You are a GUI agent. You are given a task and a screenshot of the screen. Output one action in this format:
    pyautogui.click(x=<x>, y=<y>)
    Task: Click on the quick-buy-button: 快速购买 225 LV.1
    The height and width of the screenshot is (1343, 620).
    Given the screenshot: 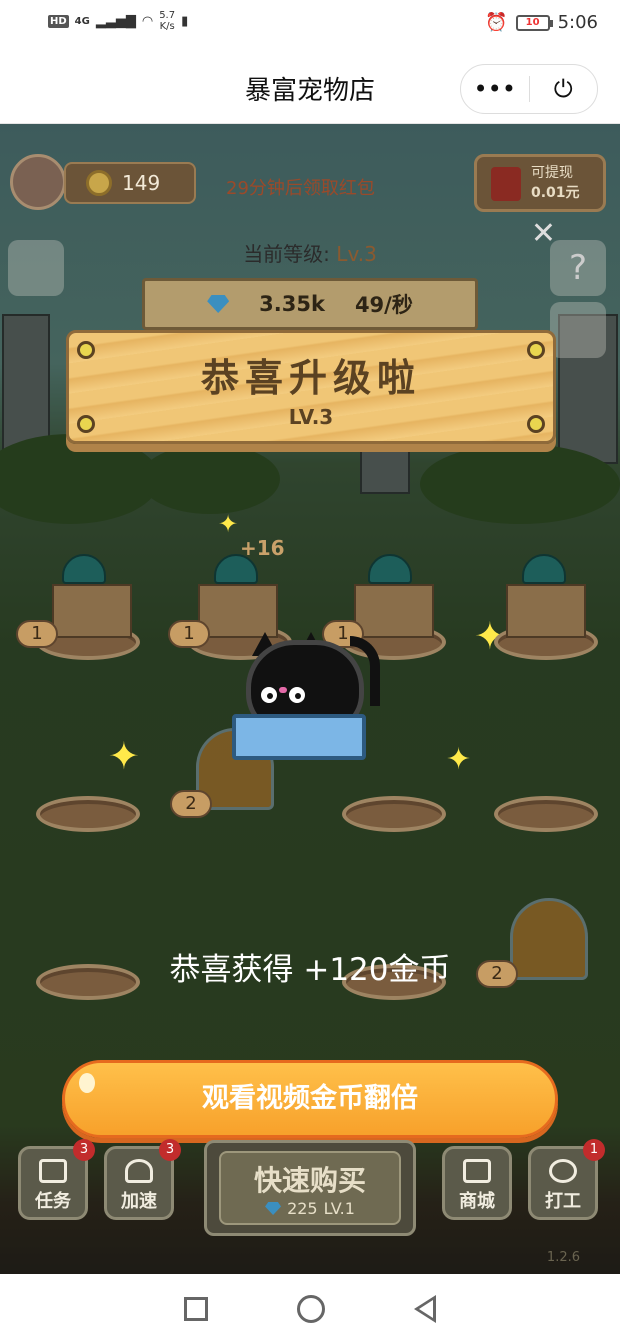 What is the action you would take?
    pyautogui.click(x=310, y=1188)
    